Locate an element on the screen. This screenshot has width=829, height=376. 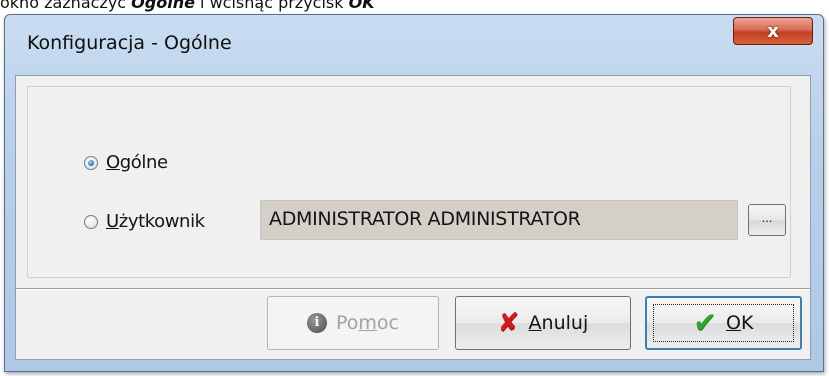
user-name-field: ADMINISTRATOR ADMINISTRATOR is located at coordinates (499, 220).